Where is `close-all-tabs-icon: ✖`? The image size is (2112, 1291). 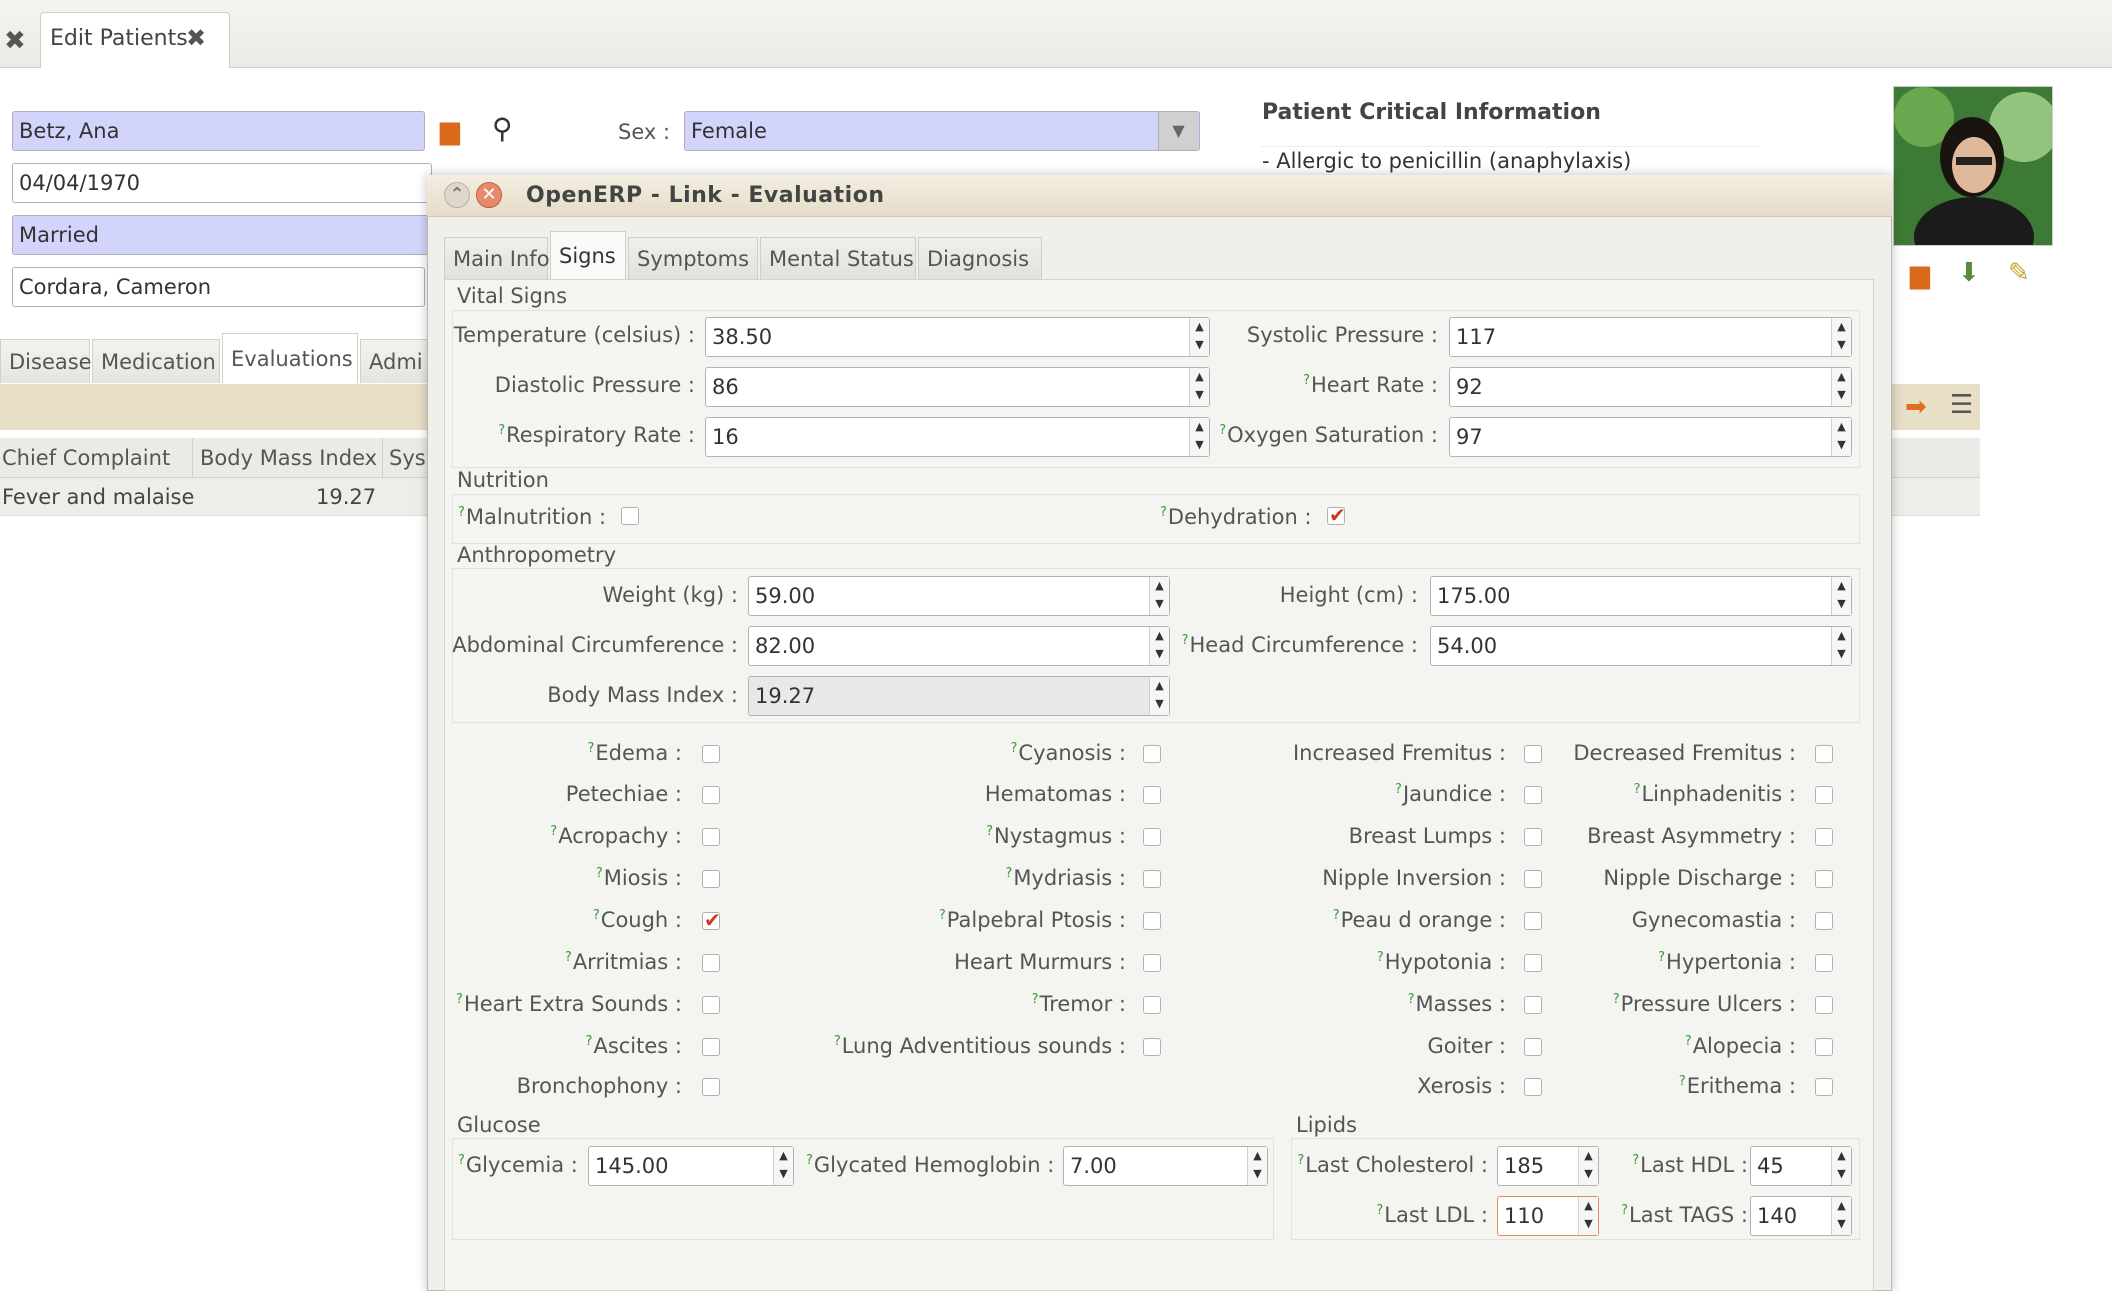 close-all-tabs-icon: ✖ is located at coordinates (17, 41).